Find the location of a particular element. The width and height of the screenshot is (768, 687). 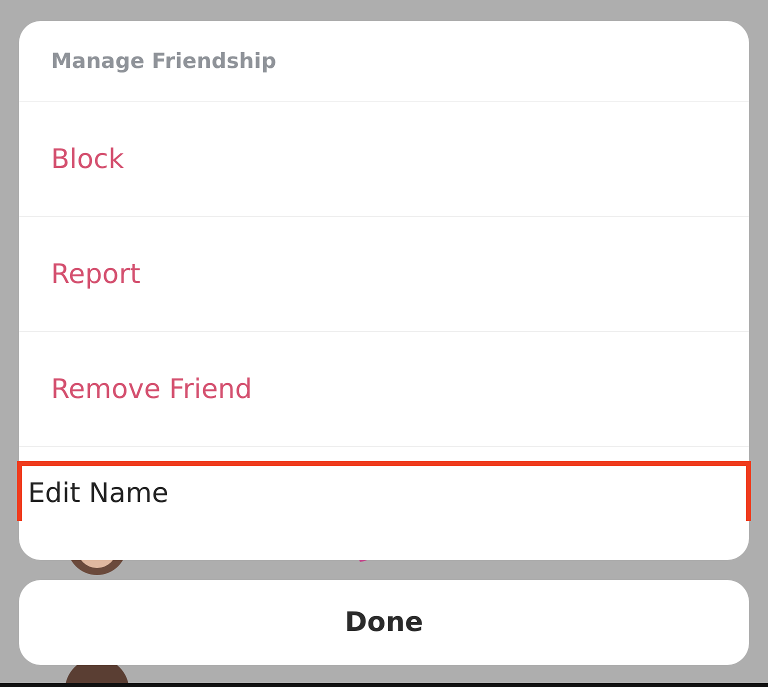

sheet-title: Manage Friendship is located at coordinates (163, 61).